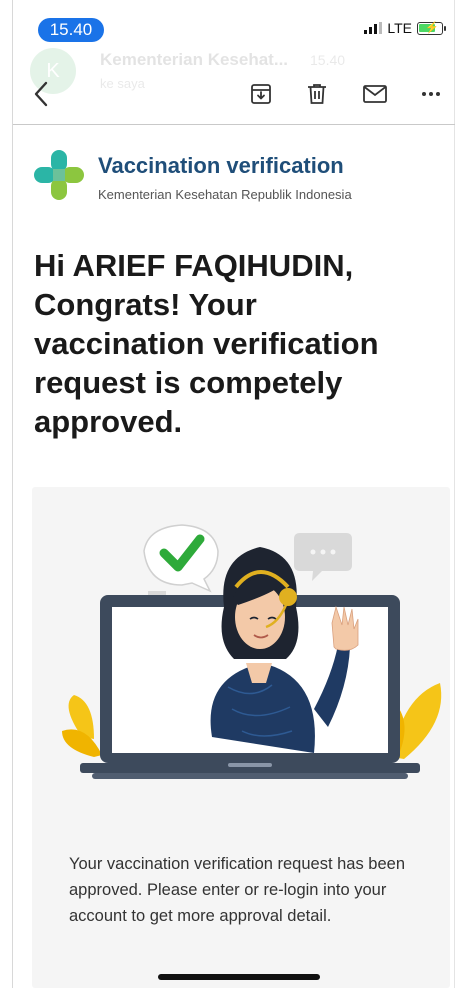 The width and height of the screenshot is (459, 988). What do you see at coordinates (225, 194) in the screenshot?
I see `brand-subtitle: Kementerian Kesehatan Republik Indonesia` at bounding box center [225, 194].